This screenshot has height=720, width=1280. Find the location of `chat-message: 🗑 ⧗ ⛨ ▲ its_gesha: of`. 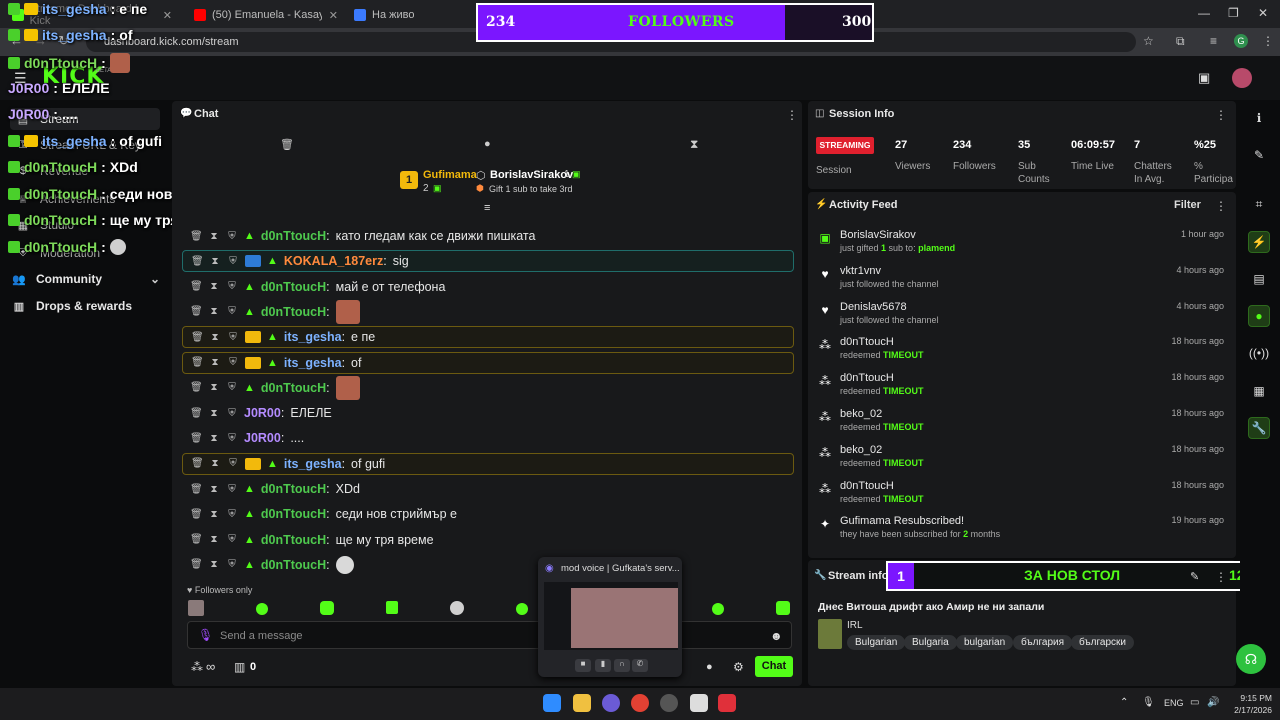

chat-message: 🗑 ⧗ ⛨ ▲ its_gesha: of is located at coordinates (488, 362).